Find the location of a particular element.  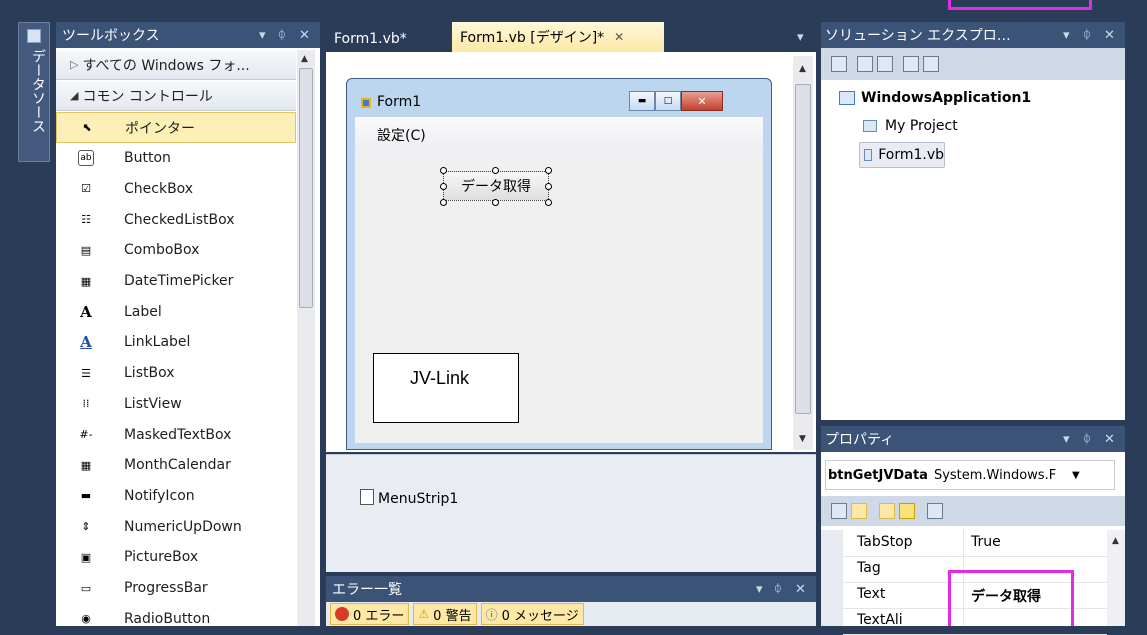

toolbox-item: ▬ NotifyIcon is located at coordinates (176, 495).